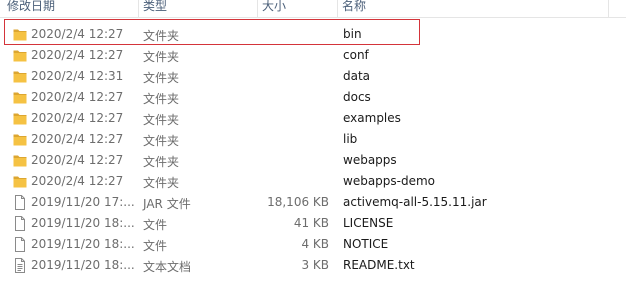 This screenshot has width=626, height=297. What do you see at coordinates (298, 202) in the screenshot?
I see `size-cell: 18,106 KB` at bounding box center [298, 202].